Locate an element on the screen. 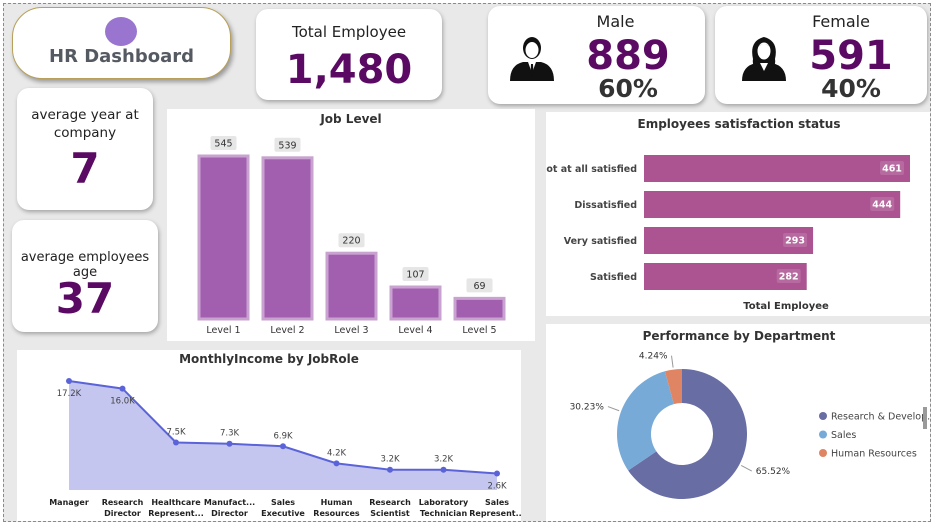 The width and height of the screenshot is (935, 525). avg-years-value: 7 is located at coordinates (85, 168).